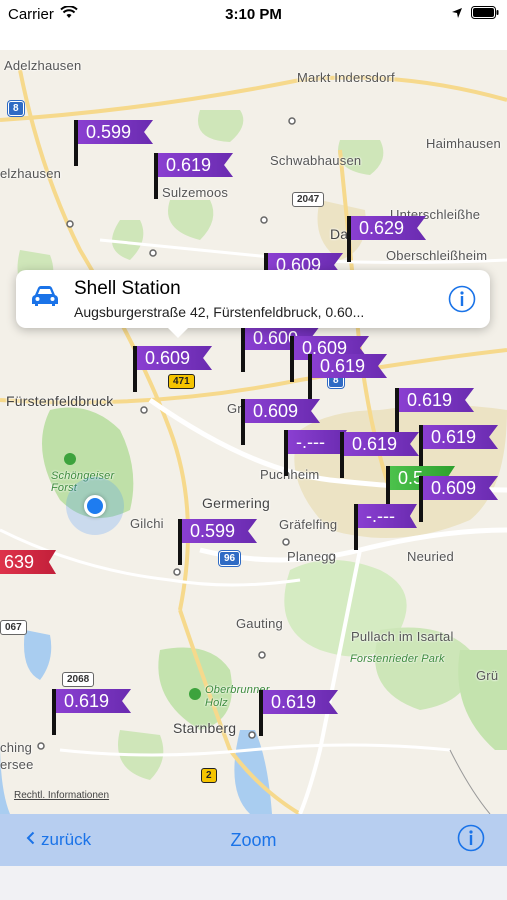  Describe the element at coordinates (147, 523) in the screenshot. I see `place-gilching: Gilchi` at that location.